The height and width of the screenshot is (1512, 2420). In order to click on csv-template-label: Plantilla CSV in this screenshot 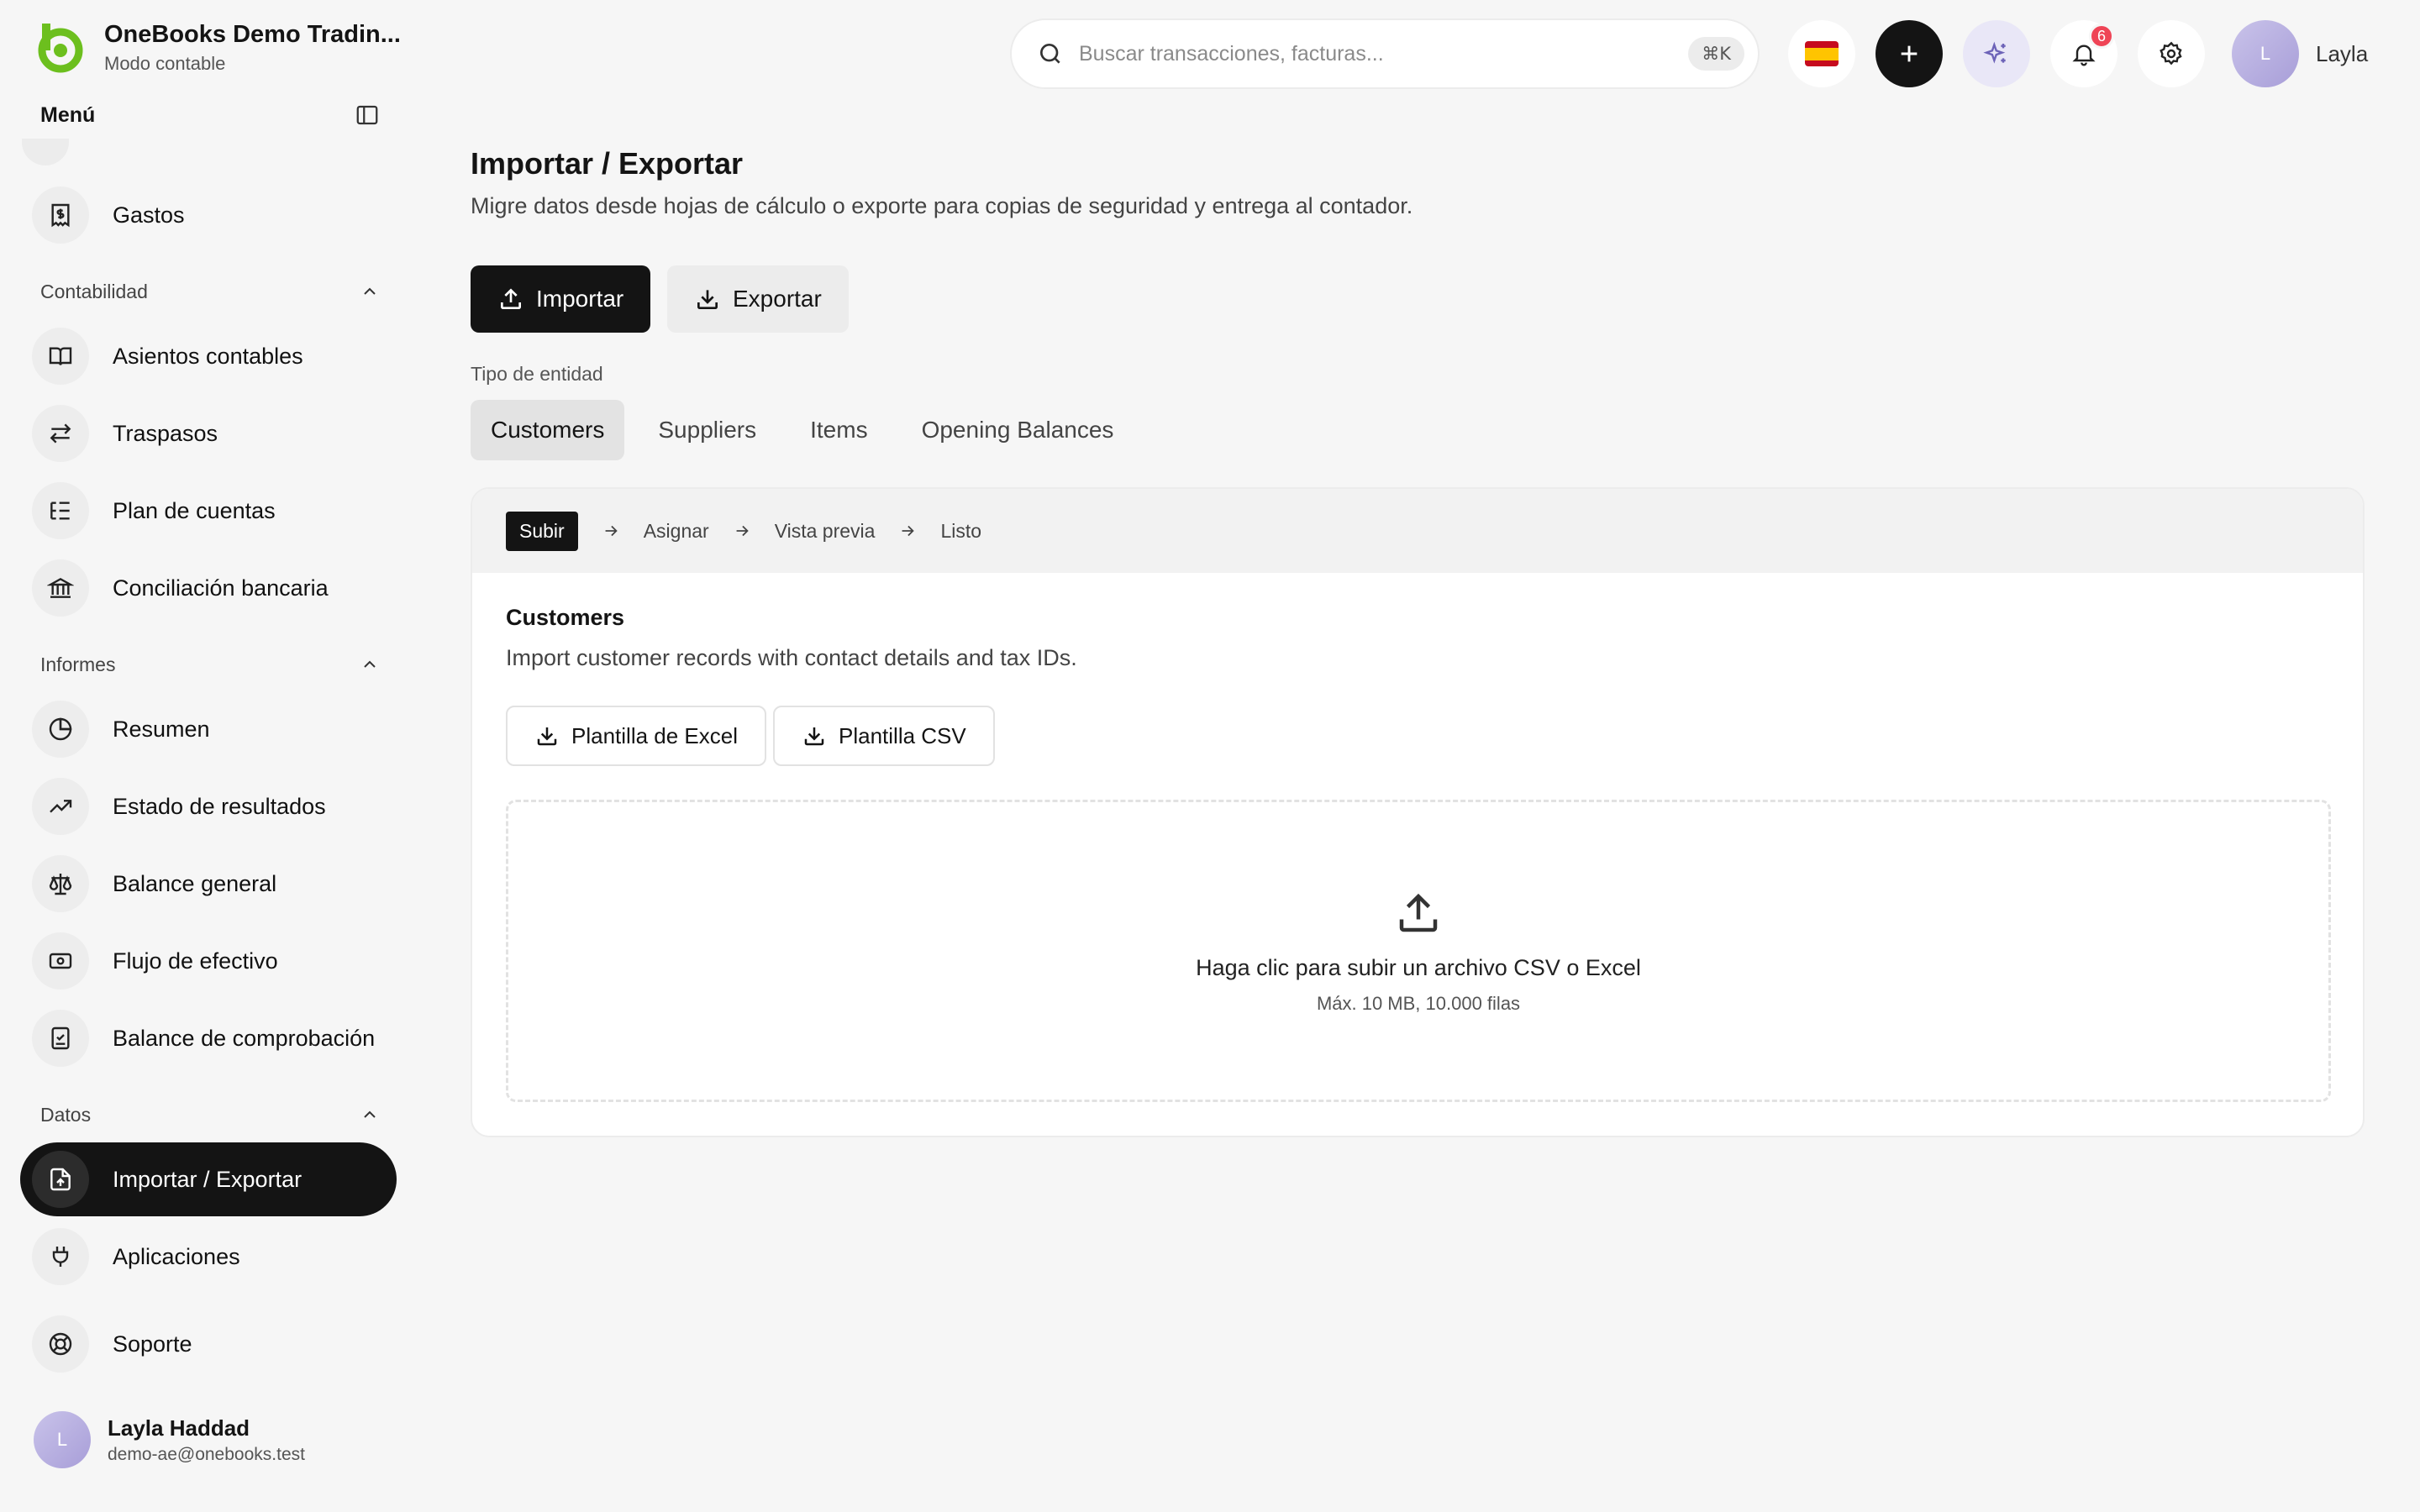, I will do `click(902, 735)`.